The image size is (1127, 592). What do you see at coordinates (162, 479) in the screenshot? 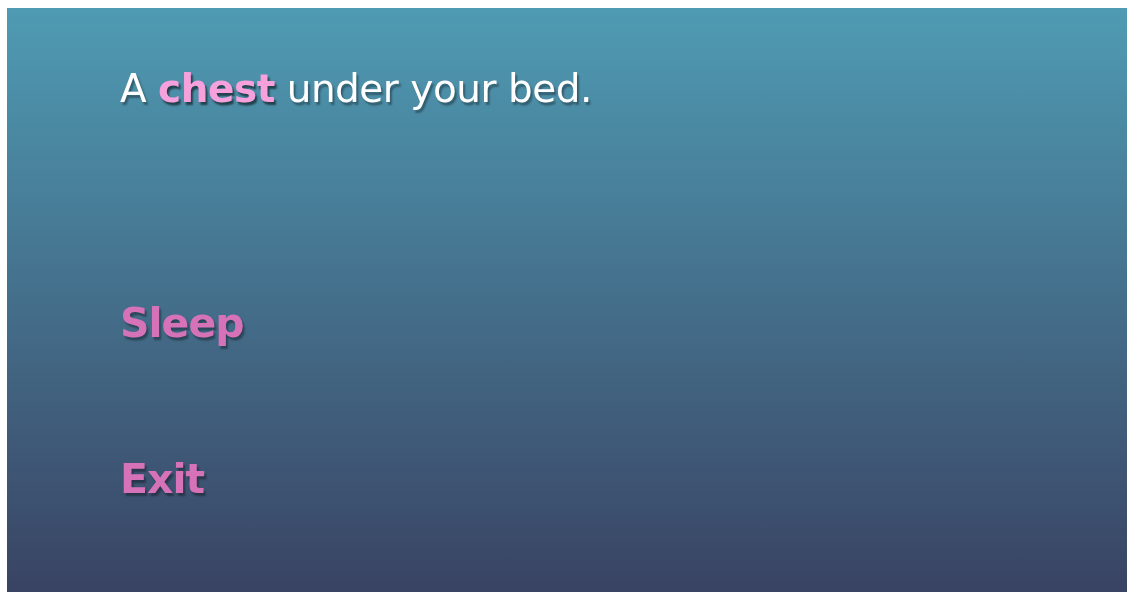
I see `choice-option: Exit` at bounding box center [162, 479].